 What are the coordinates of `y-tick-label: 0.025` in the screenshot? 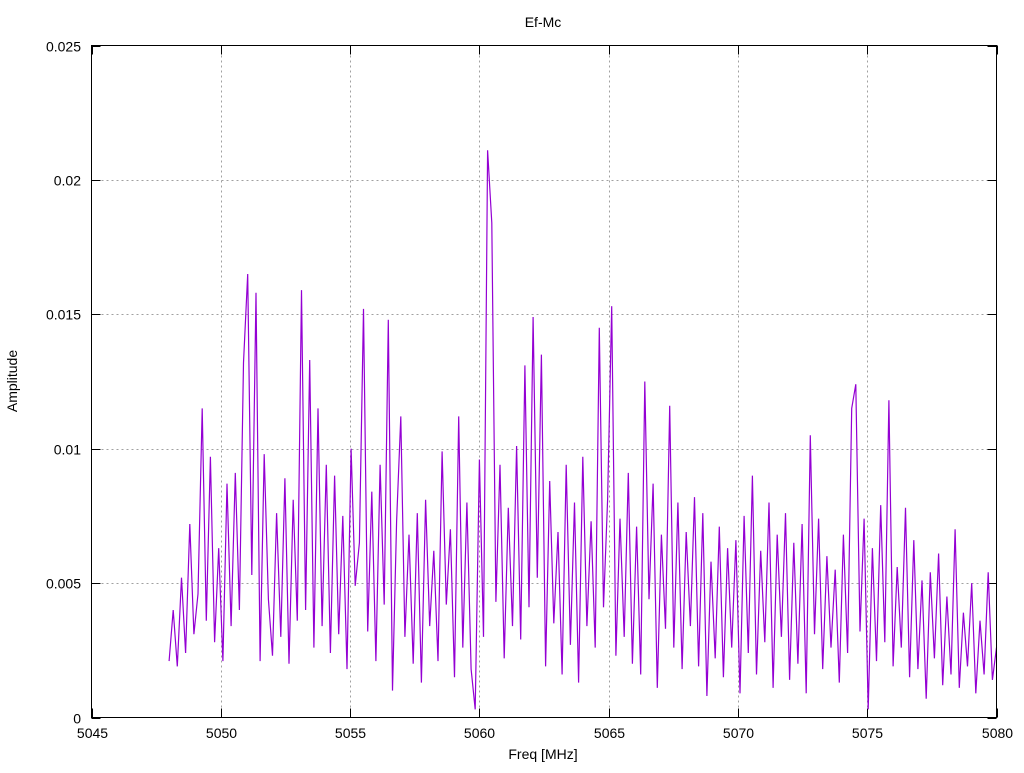 It's located at (63, 47).